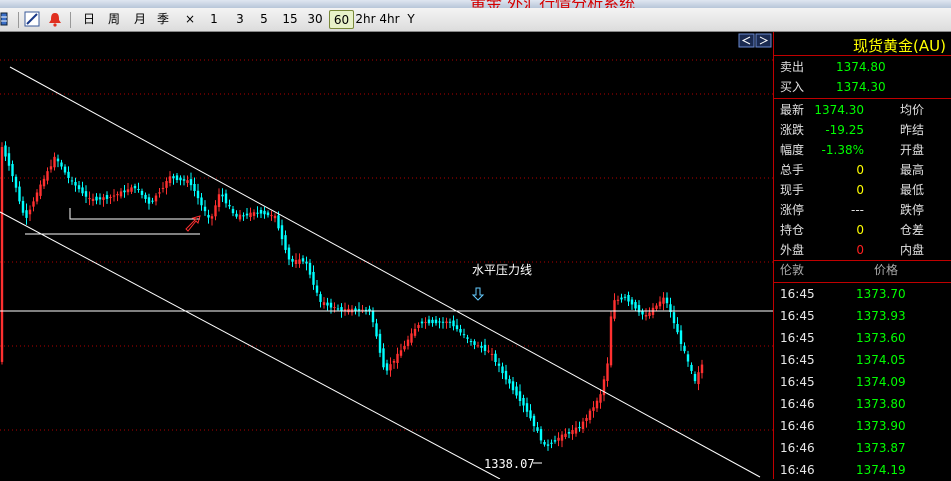 This screenshot has width=951, height=481. What do you see at coordinates (163, 19) in the screenshot?
I see `period-button-3: 季` at bounding box center [163, 19].